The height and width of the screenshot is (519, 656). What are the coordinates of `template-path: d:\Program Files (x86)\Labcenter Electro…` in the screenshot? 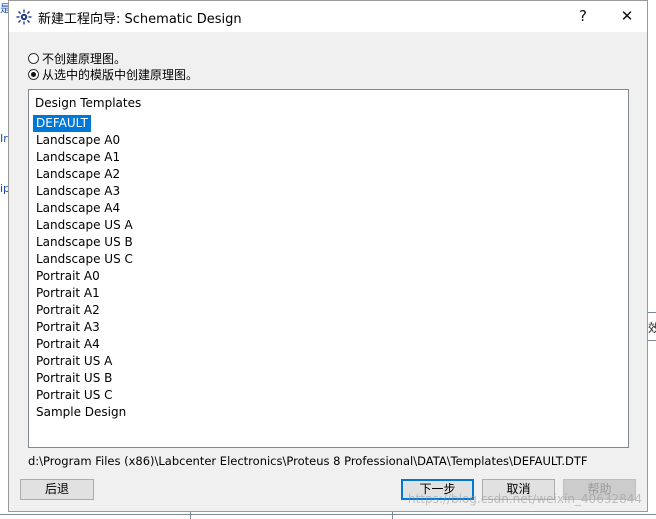 It's located at (308, 461).